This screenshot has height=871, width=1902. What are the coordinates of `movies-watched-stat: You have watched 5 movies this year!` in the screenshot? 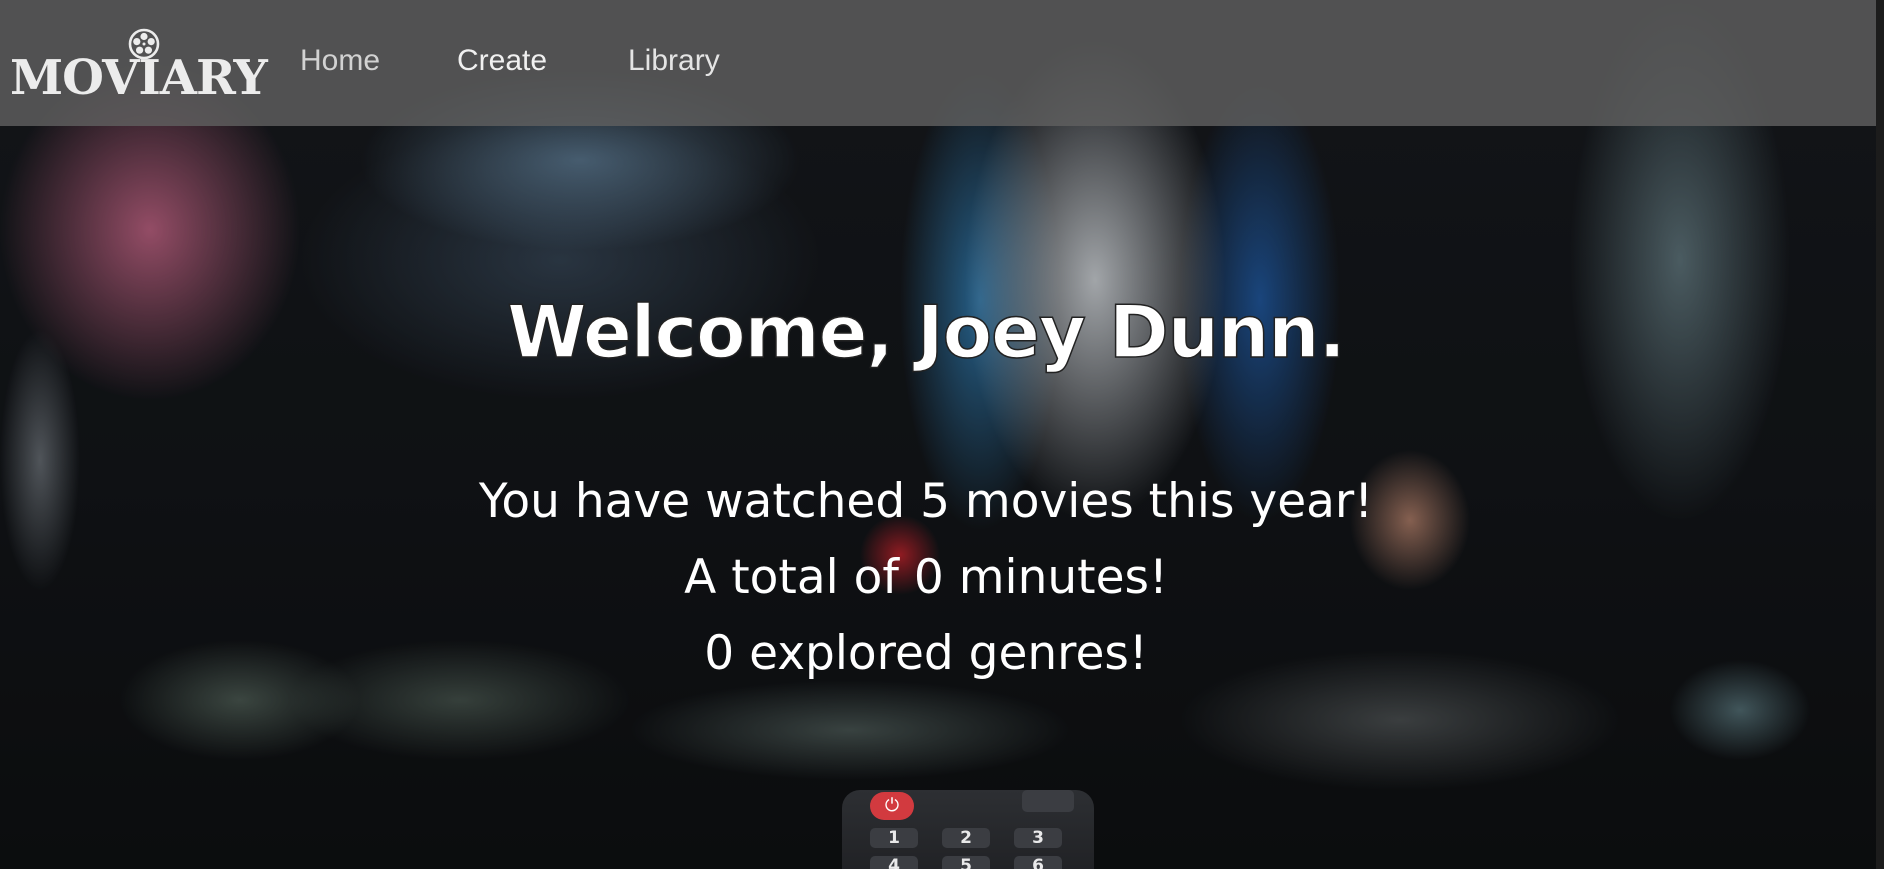 It's located at (926, 501).